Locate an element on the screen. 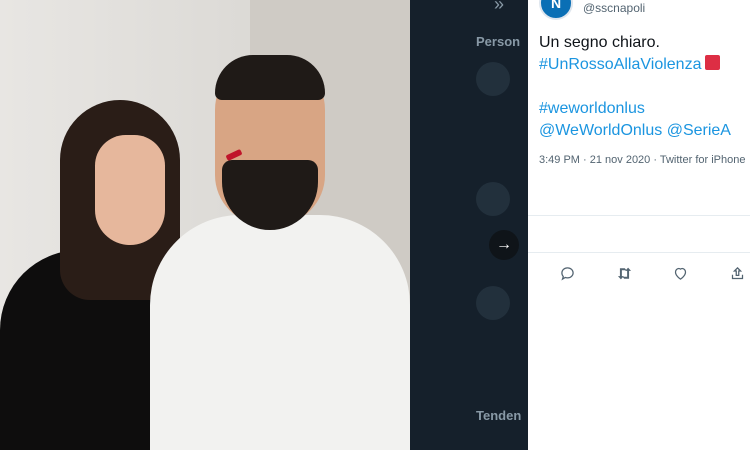  next-image-button: → is located at coordinates (504, 245).